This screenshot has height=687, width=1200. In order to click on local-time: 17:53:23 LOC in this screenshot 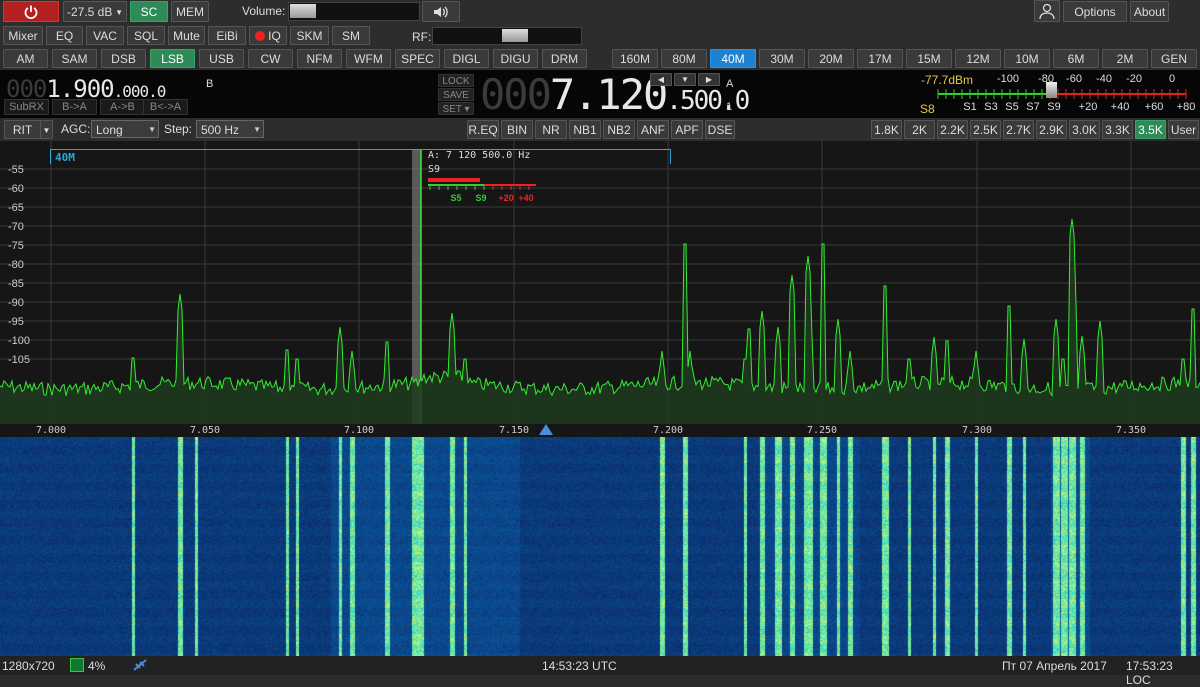, I will do `click(1149, 673)`.